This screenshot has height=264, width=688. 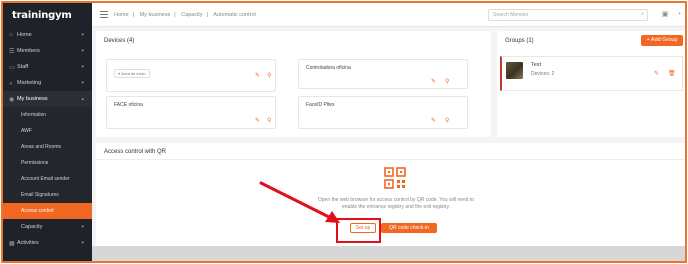 What do you see at coordinates (299, 202) in the screenshot?
I see `annotation-arrow-icon` at bounding box center [299, 202].